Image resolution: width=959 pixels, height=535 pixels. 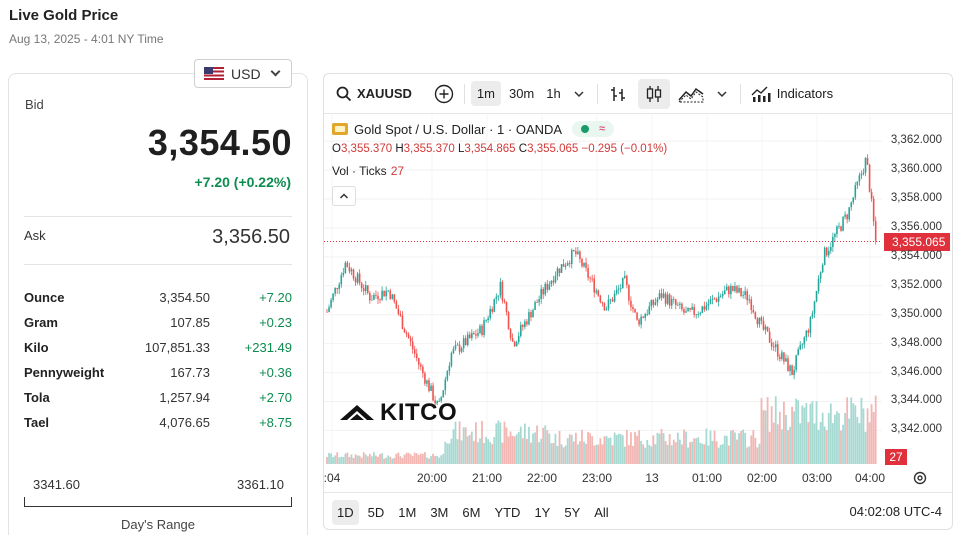 I want to click on x-axis-tick: 21:00, so click(x=487, y=478).